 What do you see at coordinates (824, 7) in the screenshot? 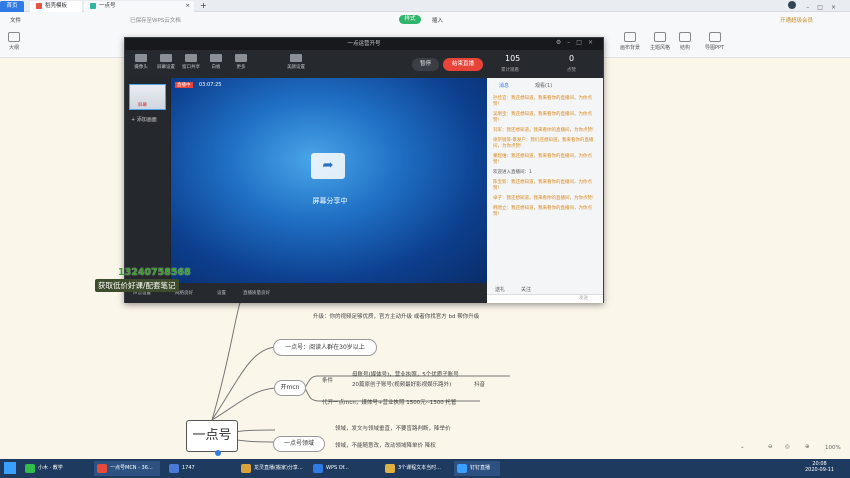
I see `maximize-icon: □` at bounding box center [824, 7].